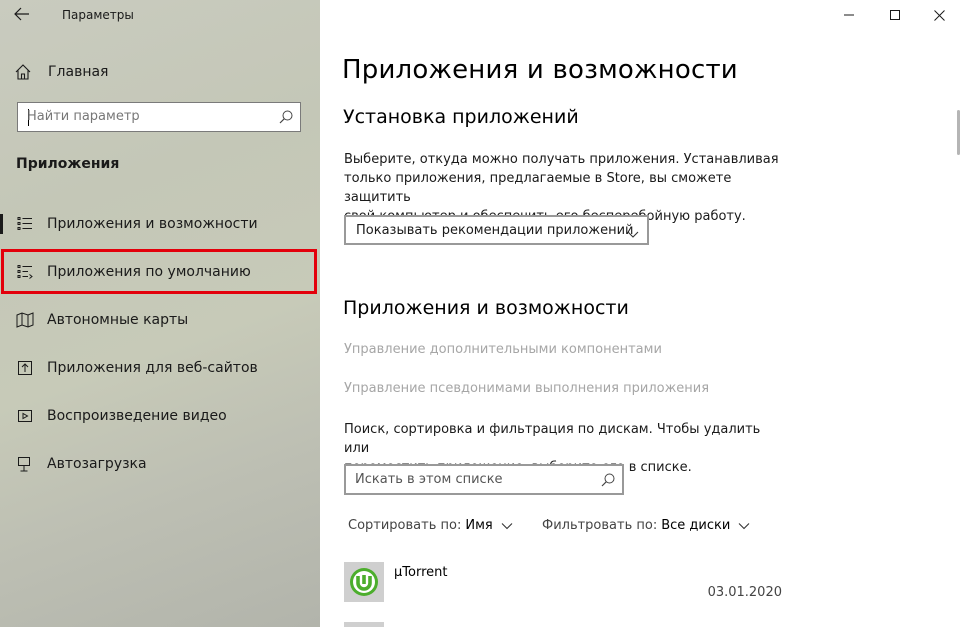 This screenshot has width=962, height=627. I want to click on sort-value: Имя, so click(479, 525).